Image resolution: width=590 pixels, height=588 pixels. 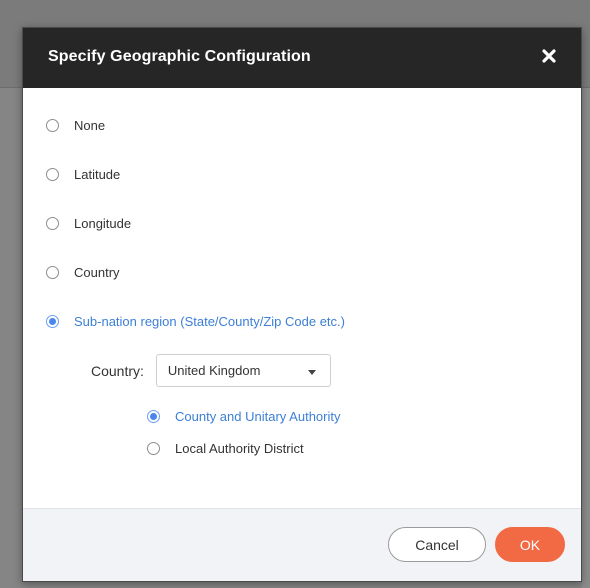 What do you see at coordinates (103, 223) in the screenshot?
I see `radio-label: Longitude` at bounding box center [103, 223].